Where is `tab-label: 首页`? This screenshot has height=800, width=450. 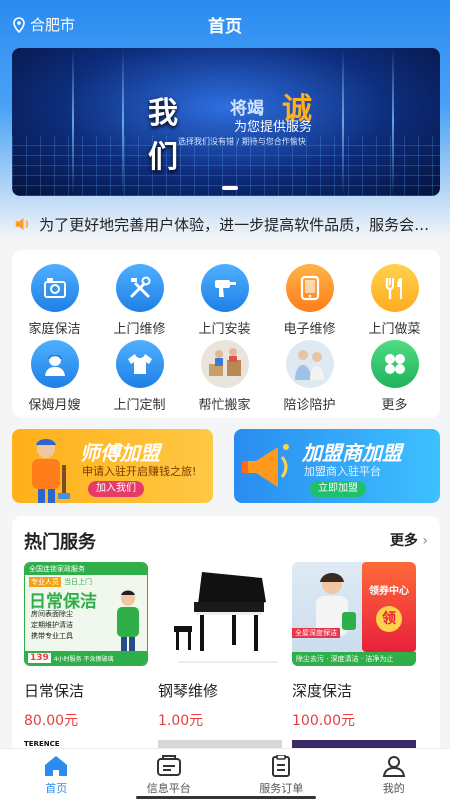
tab-label: 首页 is located at coordinates (56, 788).